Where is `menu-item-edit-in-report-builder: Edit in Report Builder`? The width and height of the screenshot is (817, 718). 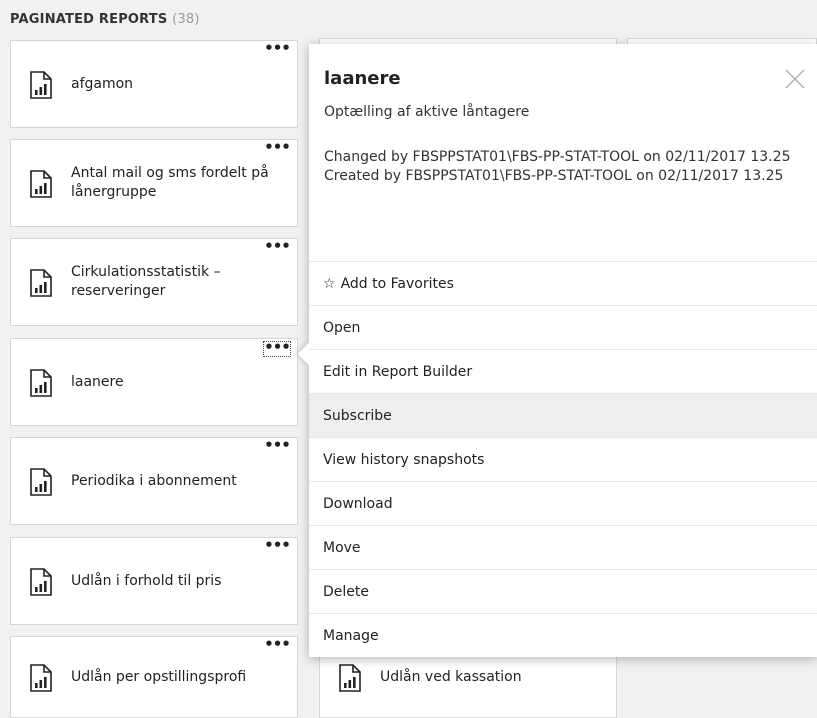
menu-item-edit-in-report-builder: Edit in Report Builder is located at coordinates (563, 371).